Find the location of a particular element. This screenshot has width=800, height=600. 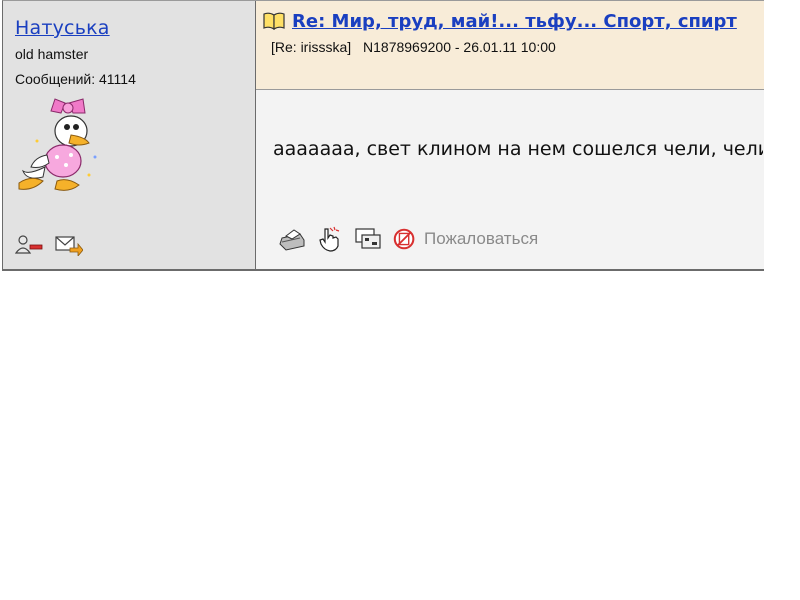

author-name-link: Натуська is located at coordinates (62, 28).